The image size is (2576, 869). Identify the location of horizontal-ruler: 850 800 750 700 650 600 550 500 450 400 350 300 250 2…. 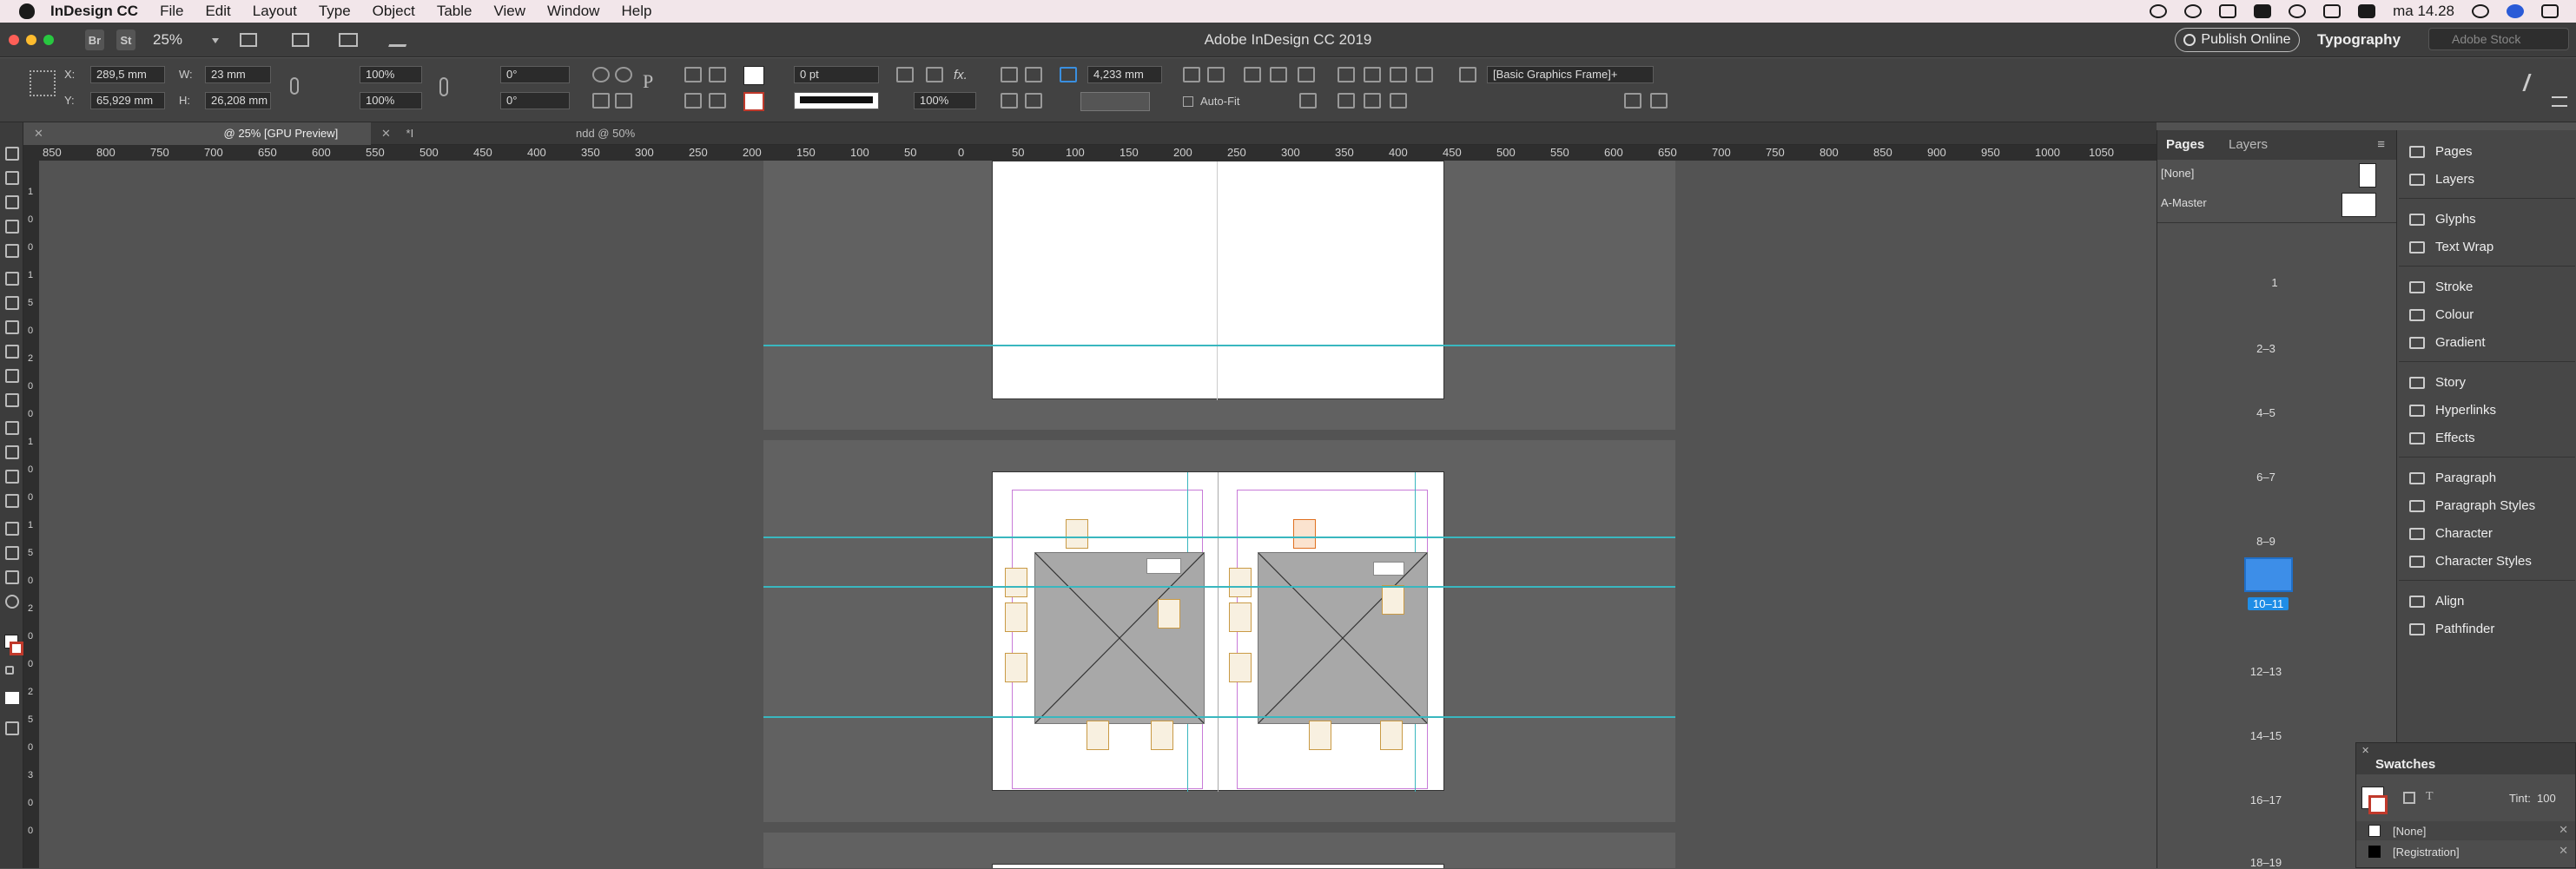
(1090, 153).